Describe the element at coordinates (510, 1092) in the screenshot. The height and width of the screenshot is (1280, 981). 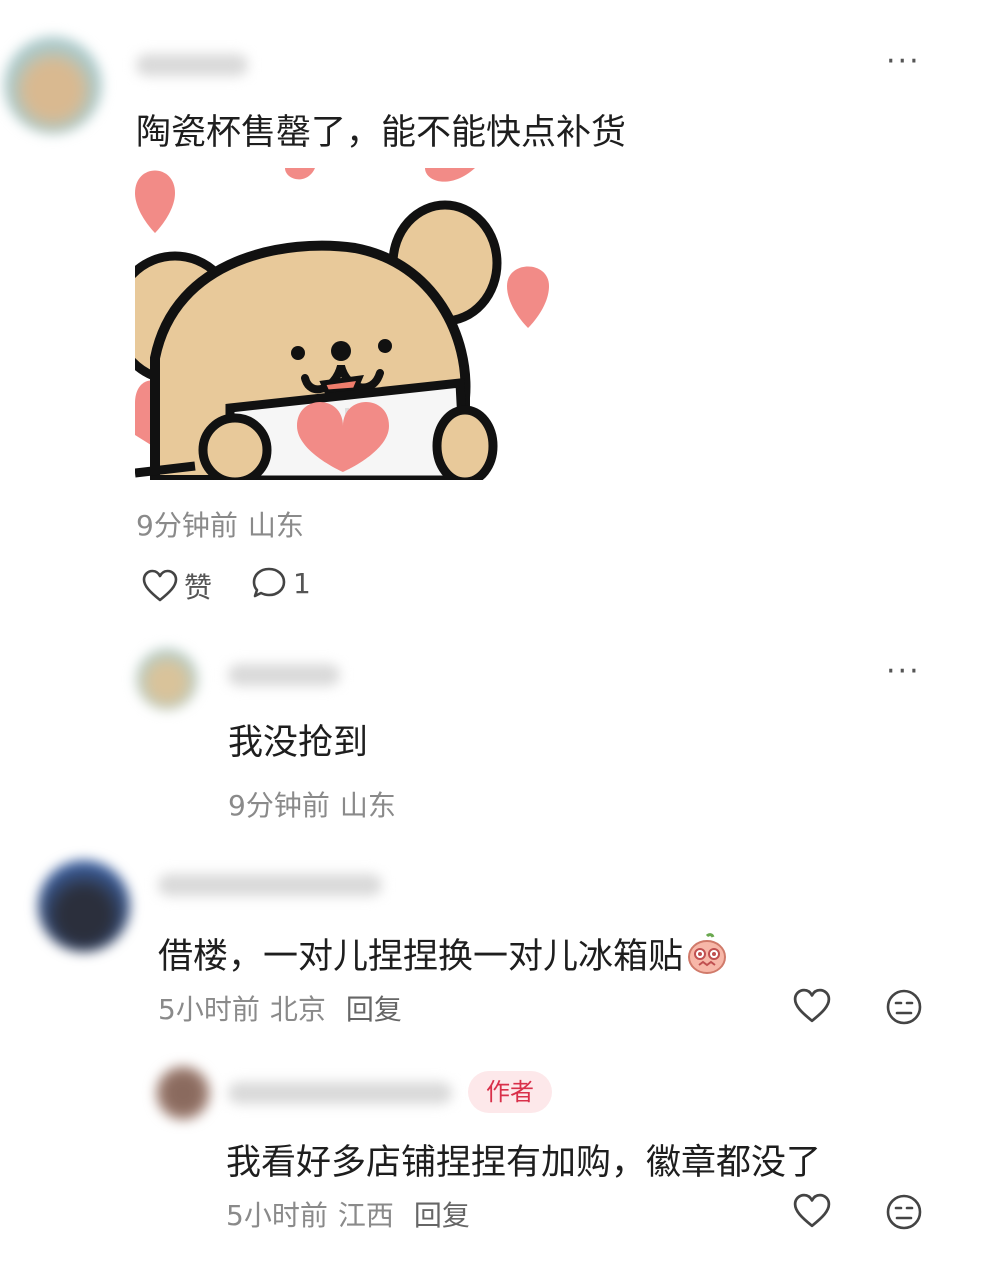
I see `author-badge: 作者` at that location.